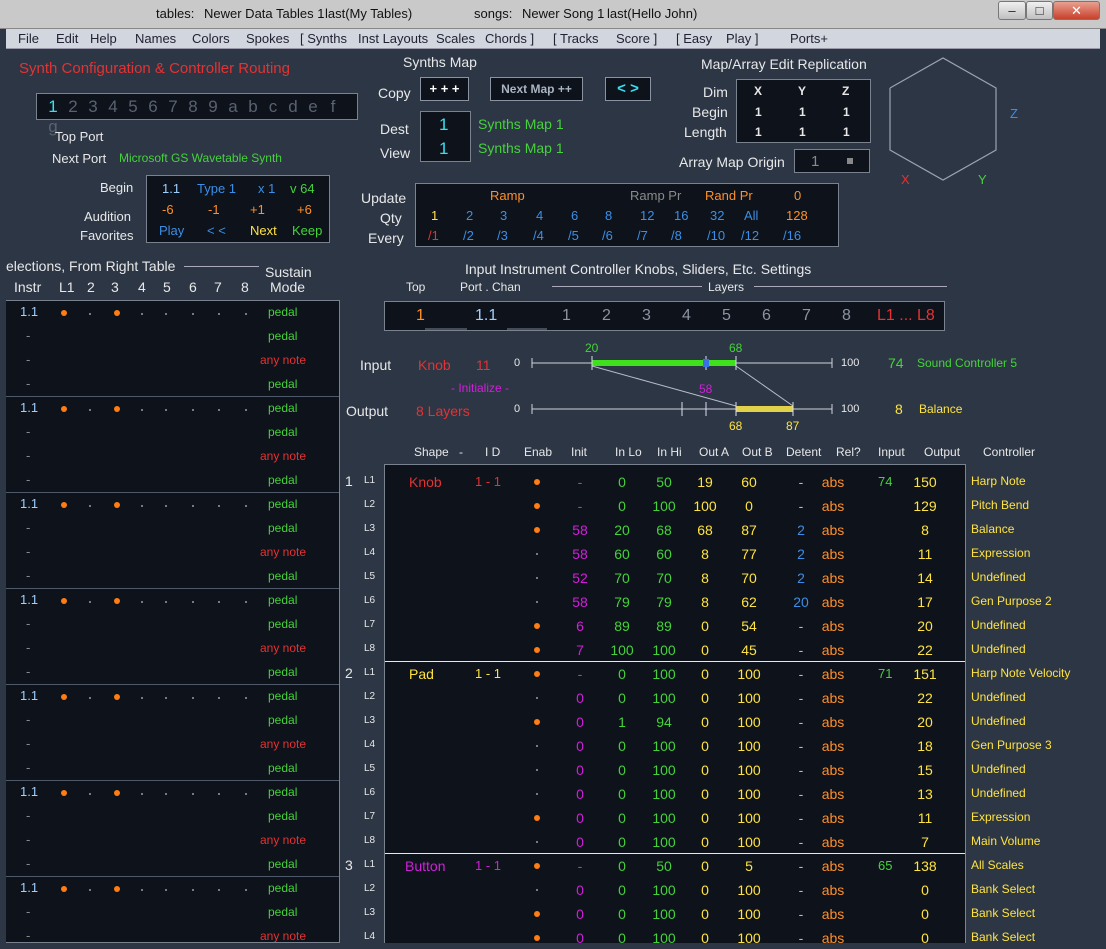  I want to click on cell-out: 129, so click(925, 506).